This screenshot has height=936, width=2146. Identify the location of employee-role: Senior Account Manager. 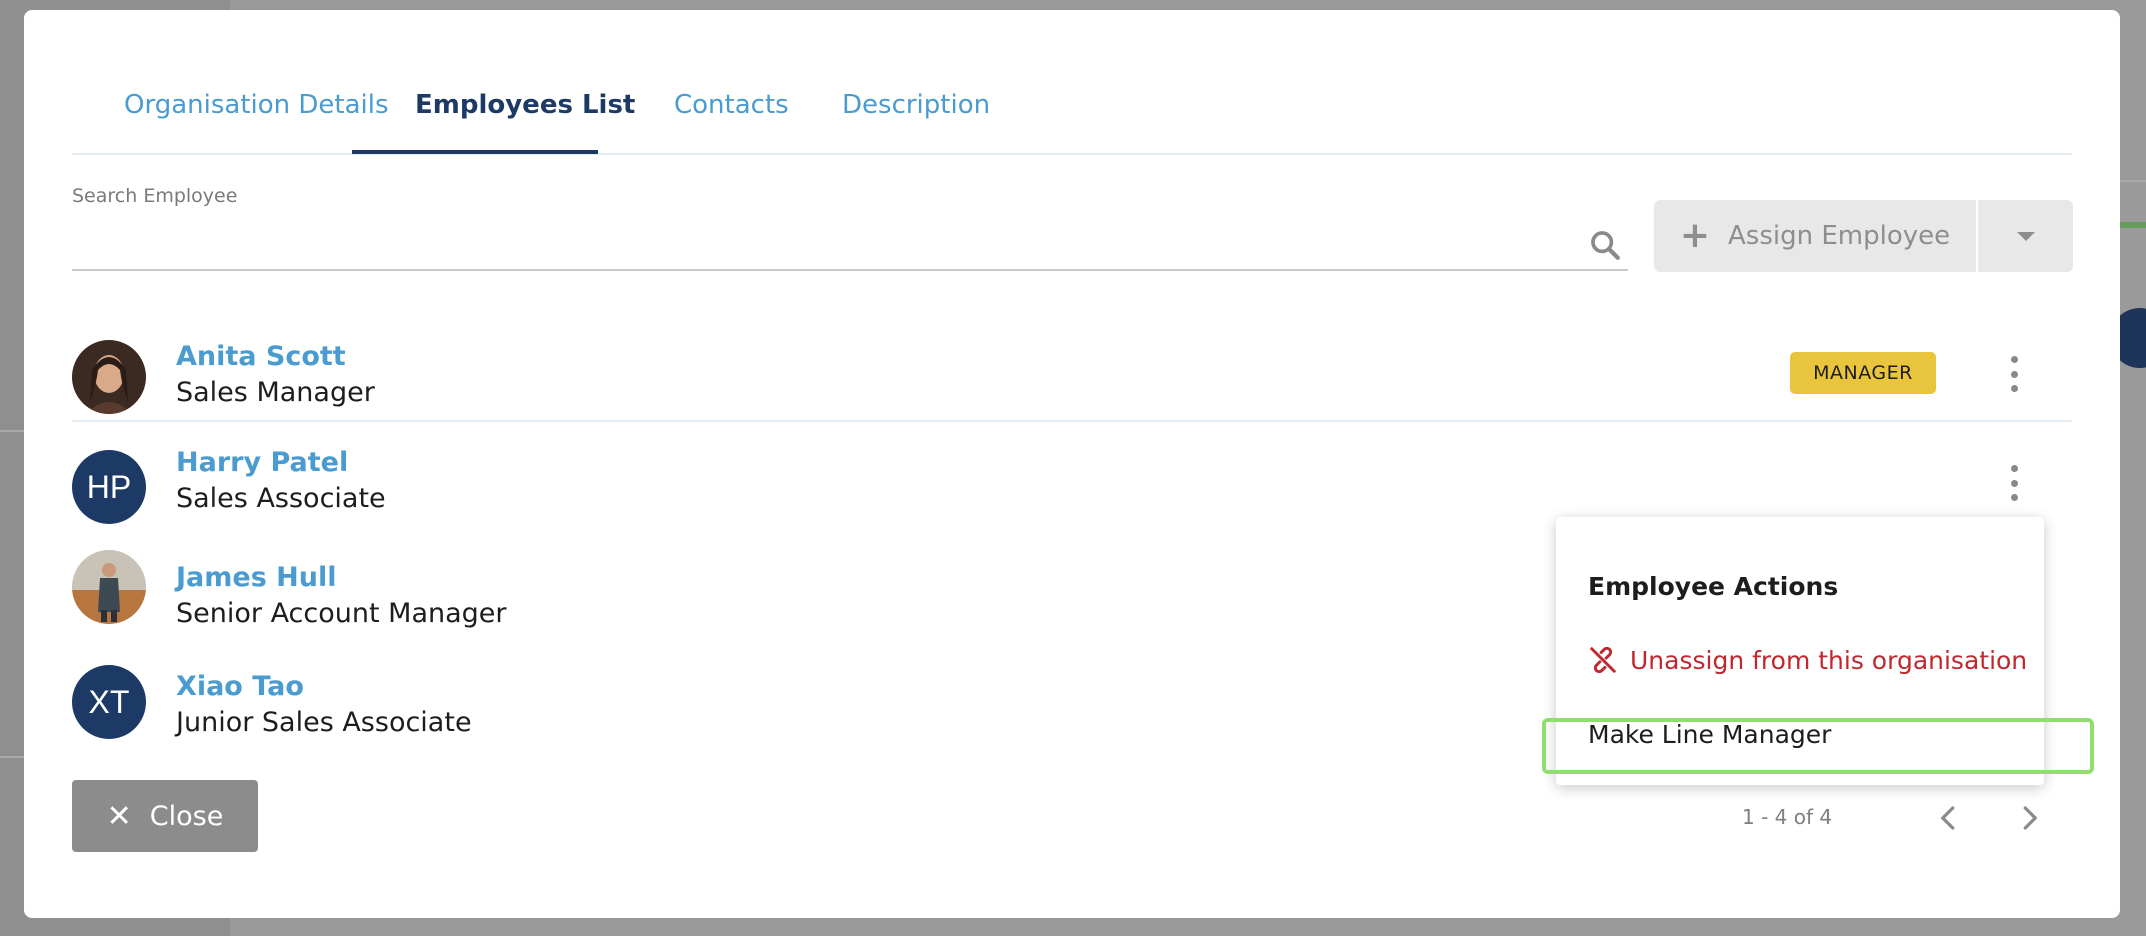
(341, 613).